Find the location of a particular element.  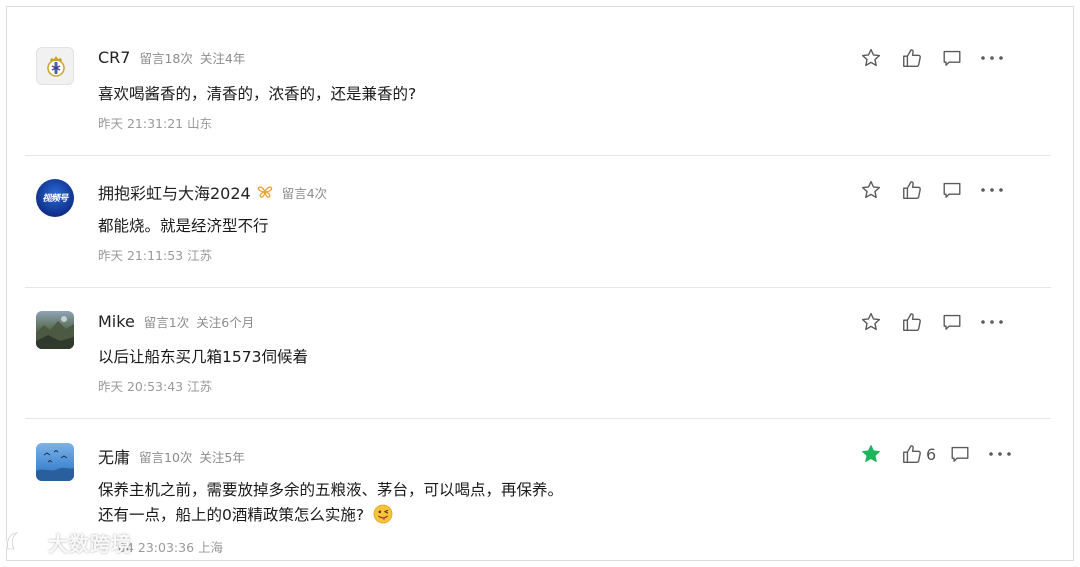

comment-text: 喜欢喝酱香的，清香的，浓香的，还是兼香的? is located at coordinates (257, 94).